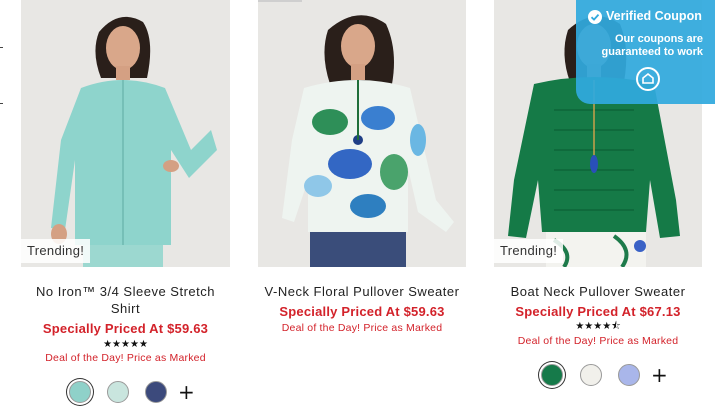  Describe the element at coordinates (80, 392) in the screenshot. I see `color-swatch-aqua` at that location.